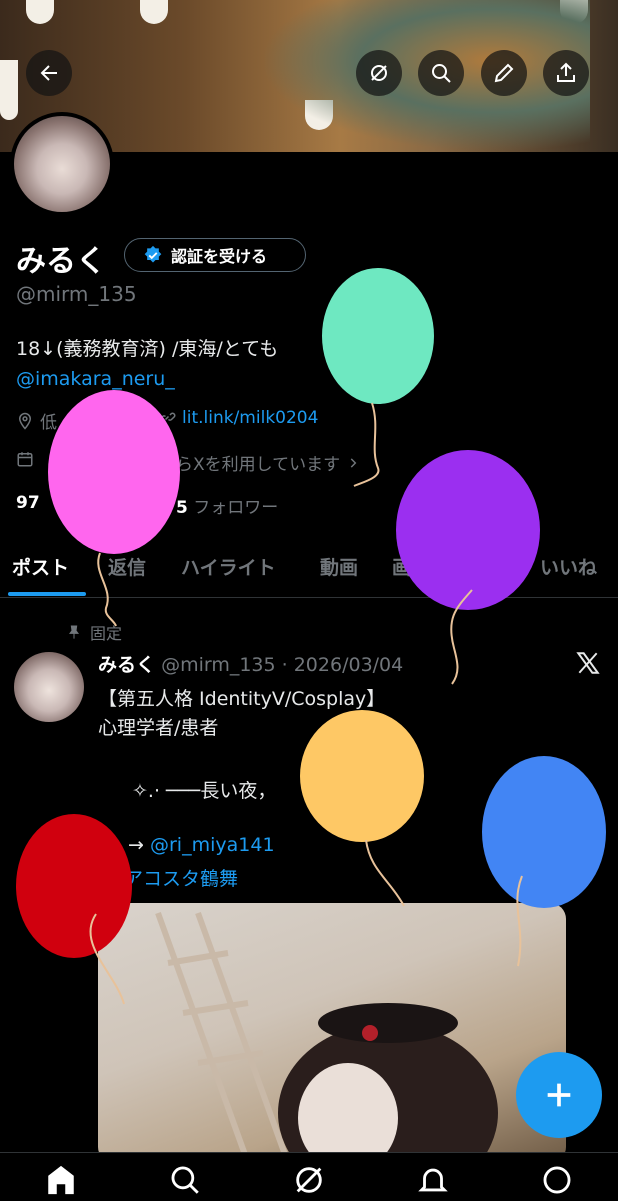  What do you see at coordinates (242, 699) in the screenshot?
I see `post-line-1: 【第五人格 IdentityV/Cosplay】` at bounding box center [242, 699].